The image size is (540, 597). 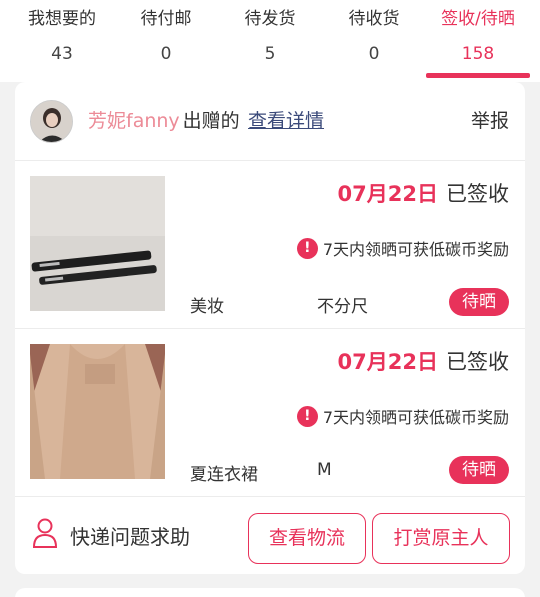 I want to click on status-tab-bar: 我想要的 43 待付邮 0 待发货 5 待收货 0 签收/待晒 158, so click(x=270, y=41).